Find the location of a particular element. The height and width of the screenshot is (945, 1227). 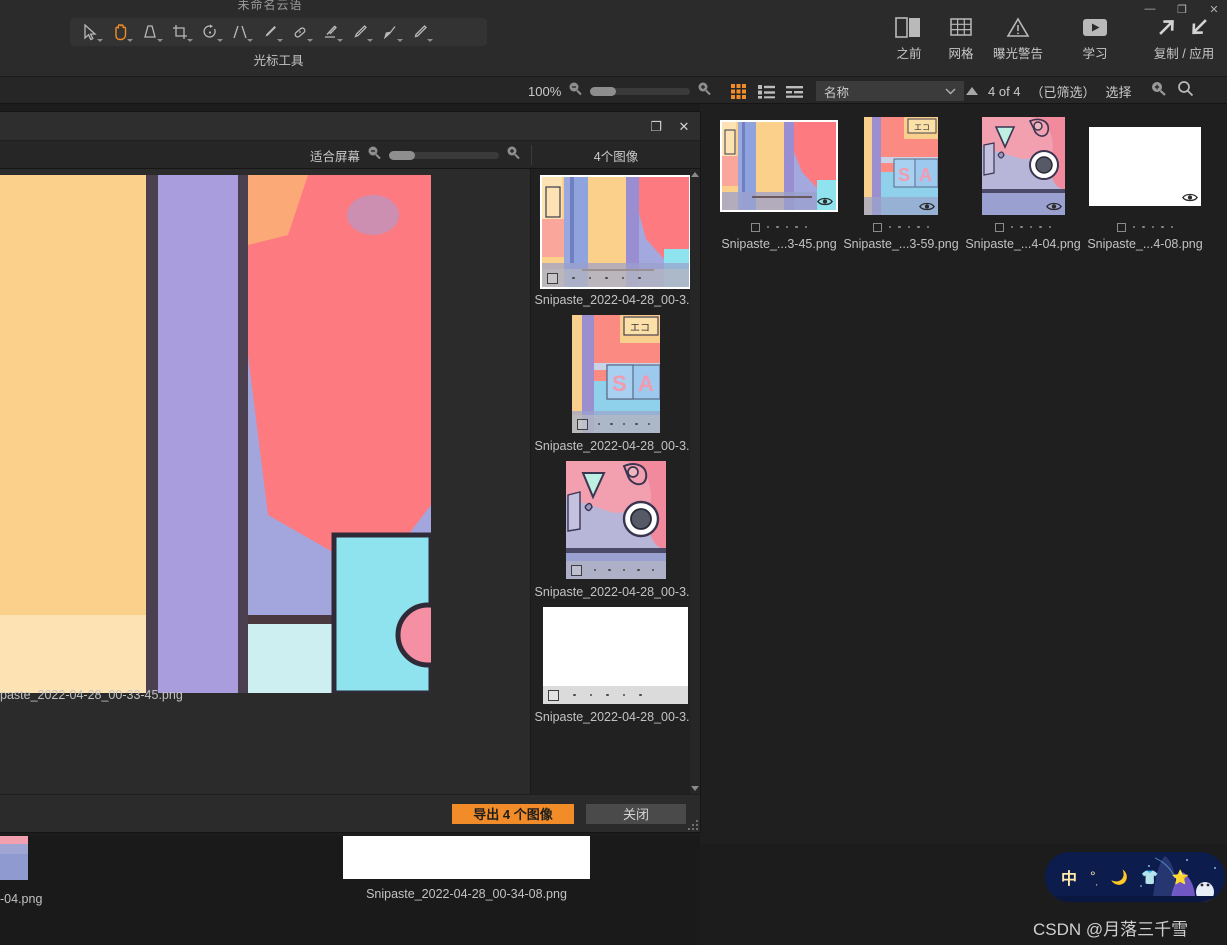

pencil-tool is located at coordinates (420, 32).